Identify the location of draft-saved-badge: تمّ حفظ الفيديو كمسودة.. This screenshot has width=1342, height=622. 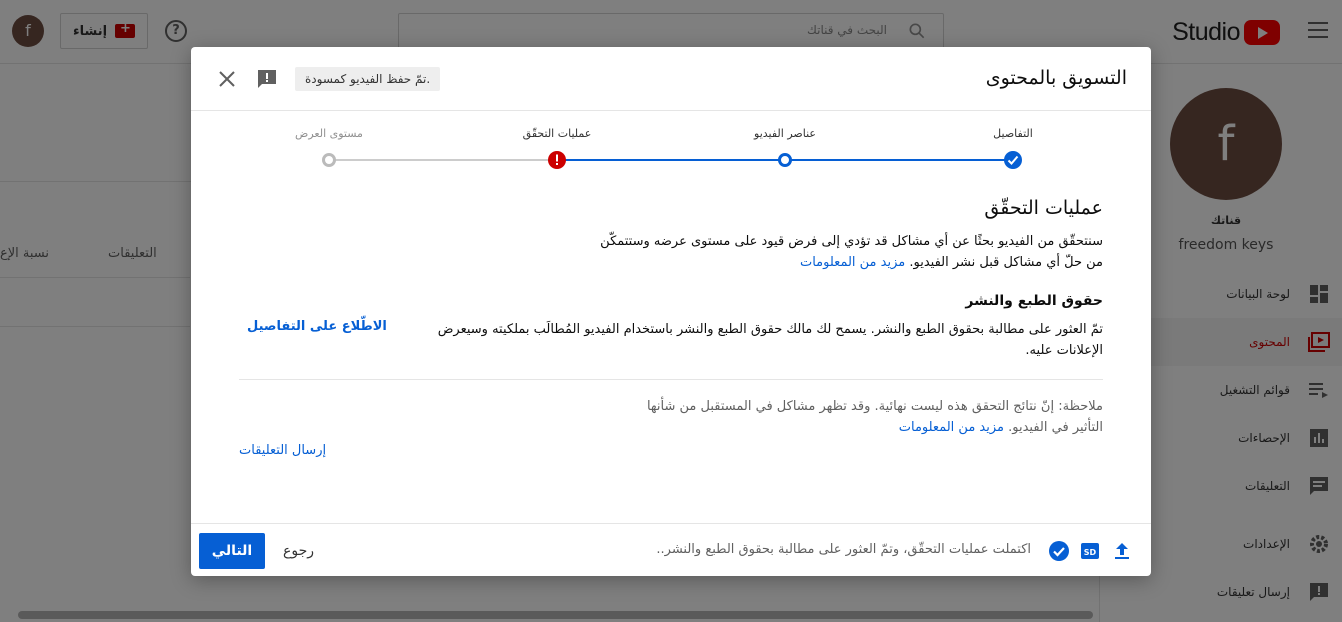
(368, 79).